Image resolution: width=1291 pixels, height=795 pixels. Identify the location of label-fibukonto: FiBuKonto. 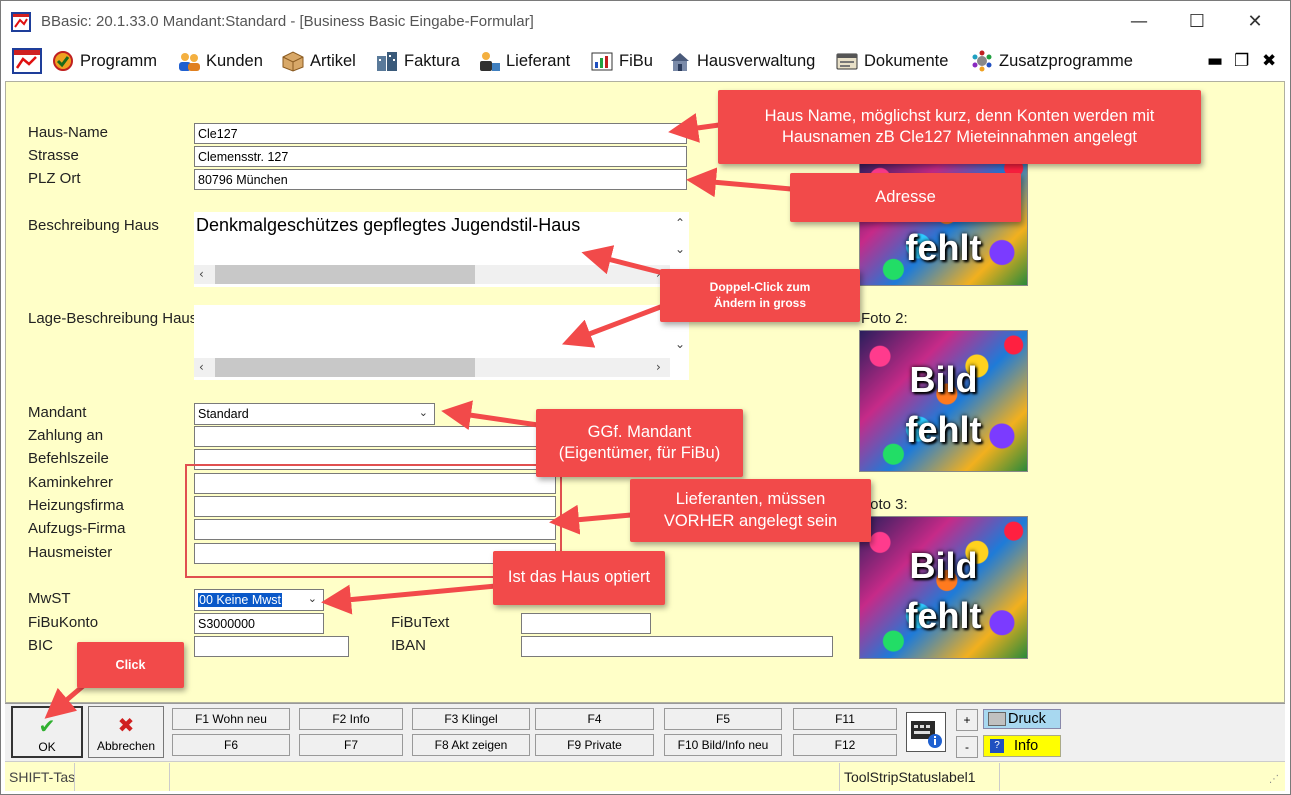
(63, 622).